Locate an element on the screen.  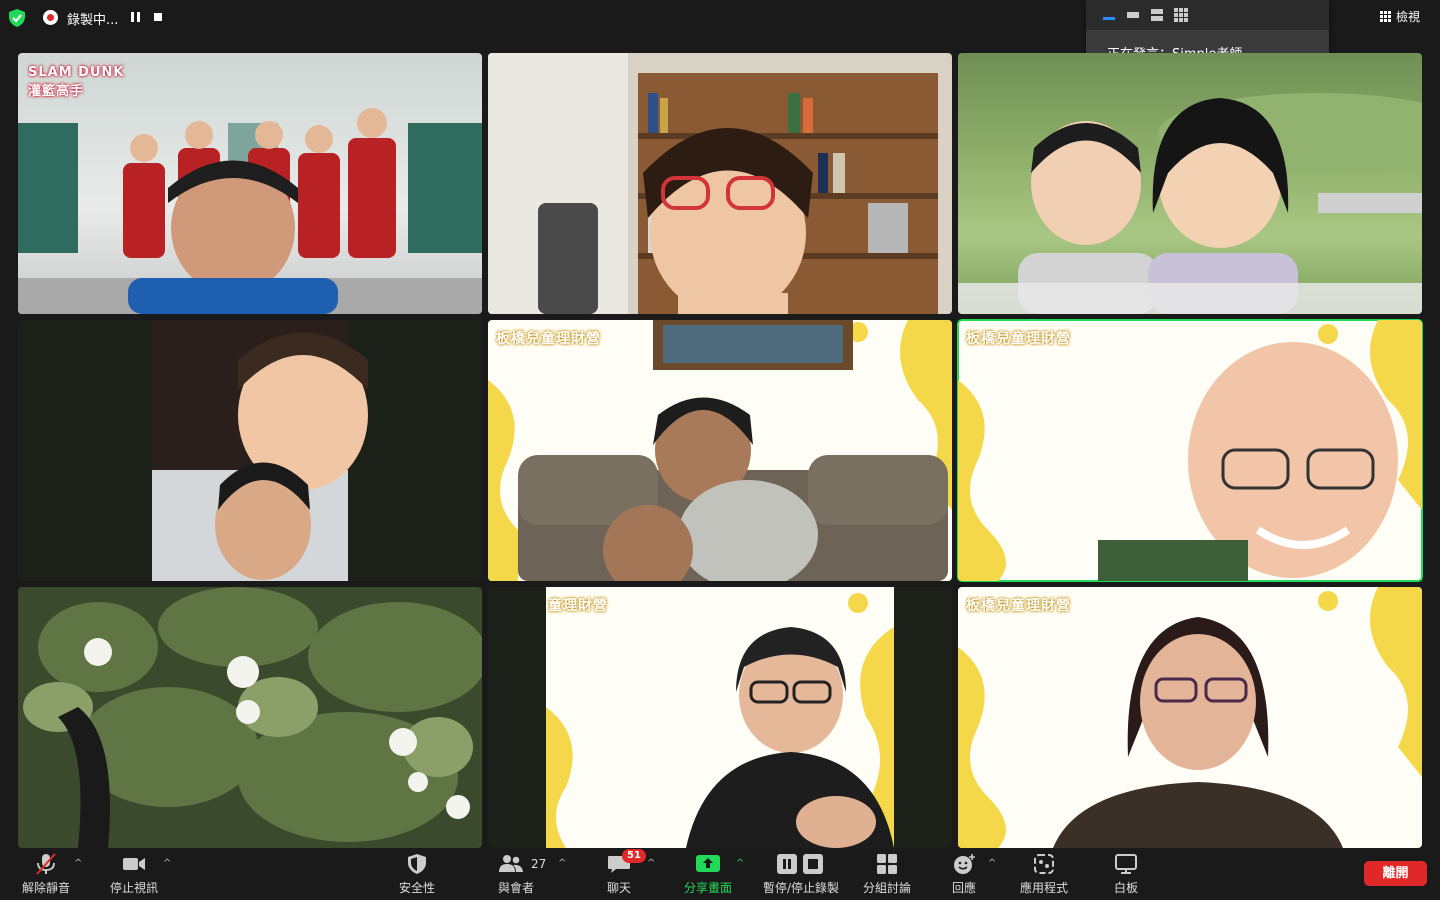
breakout-rooms-icon is located at coordinates (887, 864).